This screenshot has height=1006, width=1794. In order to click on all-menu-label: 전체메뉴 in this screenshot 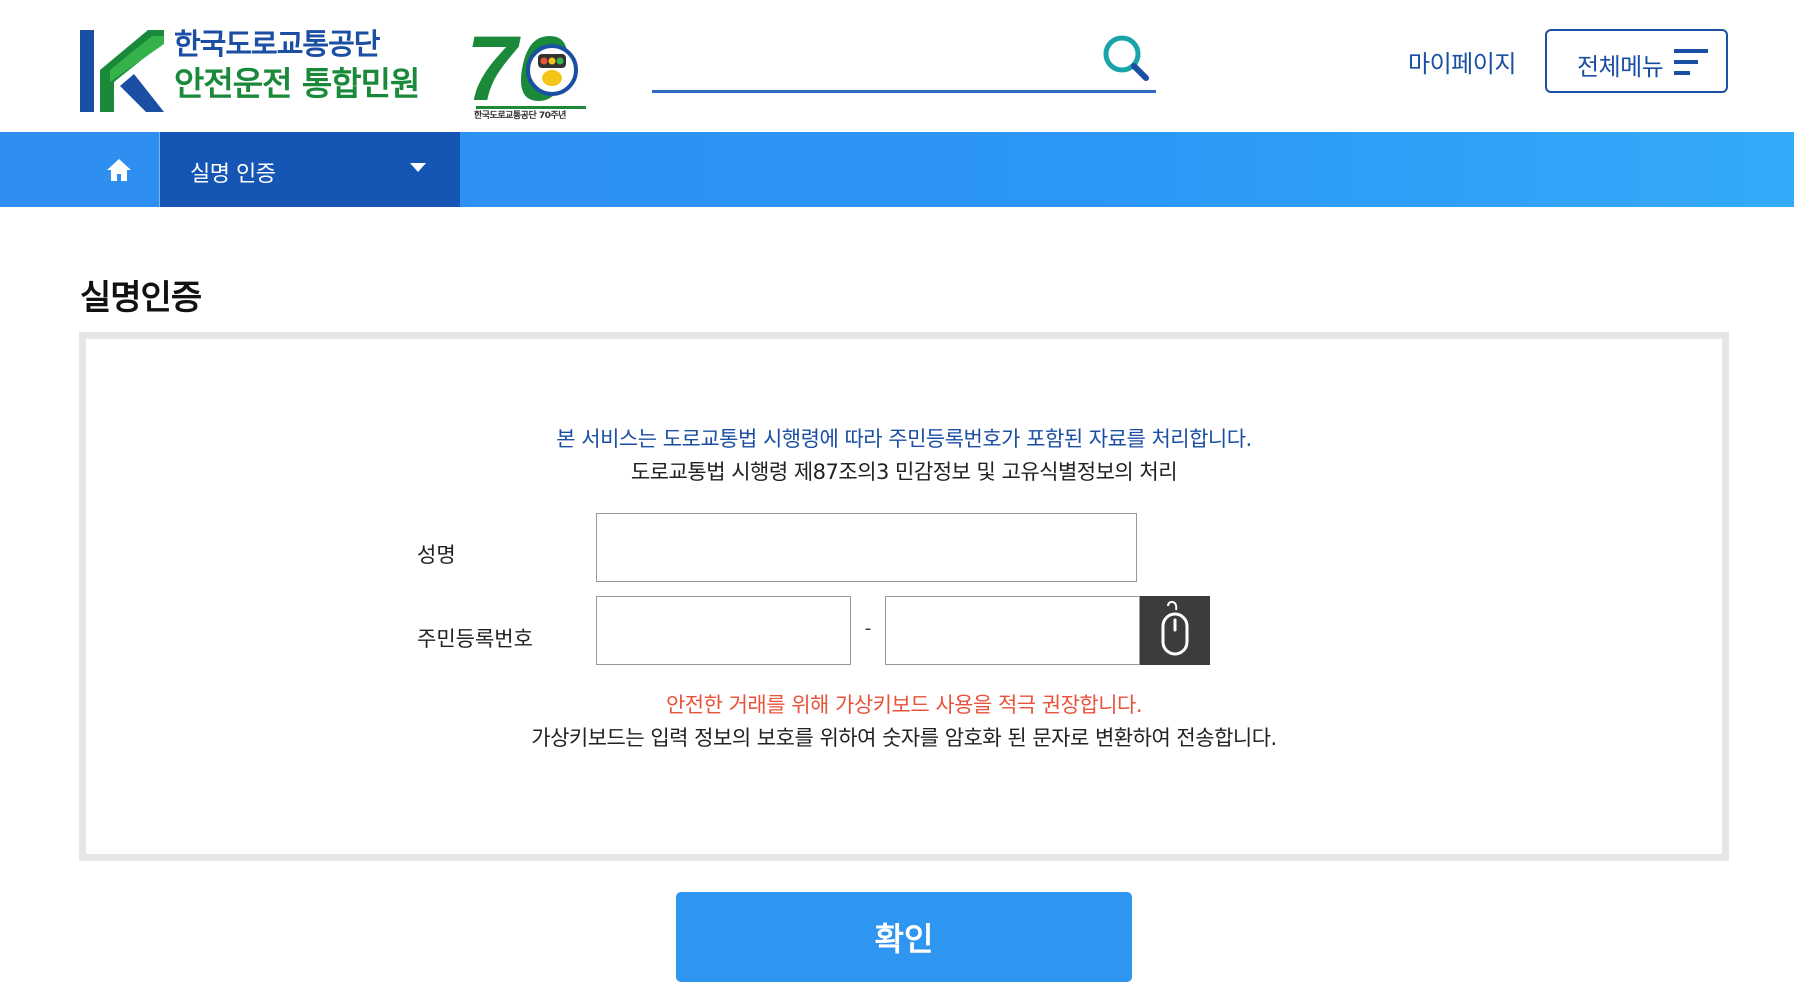, I will do `click(1620, 67)`.